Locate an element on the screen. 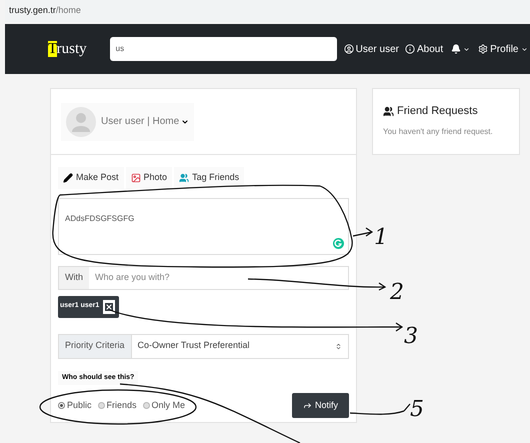  user-link: User user is located at coordinates (371, 49).